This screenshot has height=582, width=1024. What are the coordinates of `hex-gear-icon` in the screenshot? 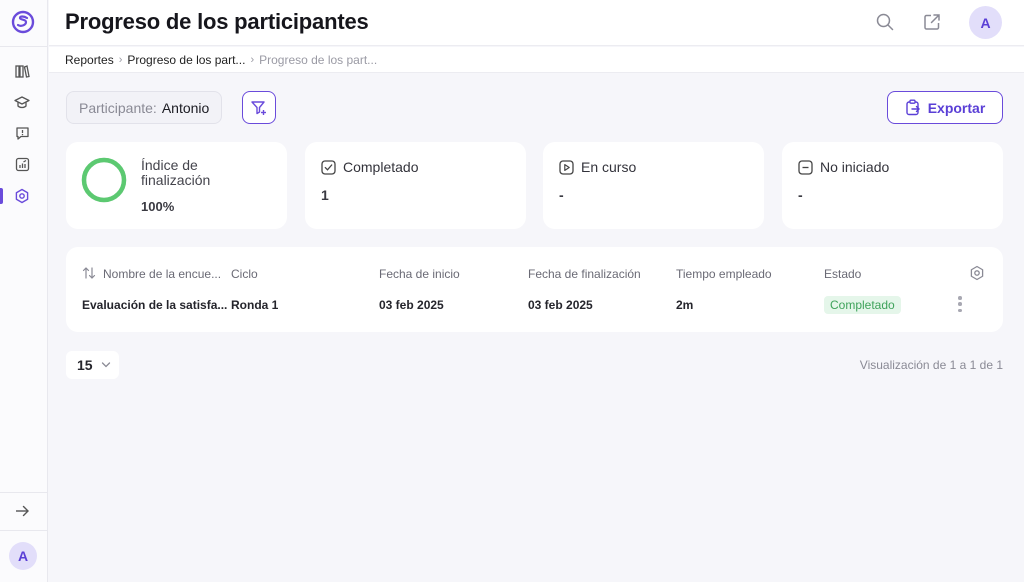 It's located at (977, 273).